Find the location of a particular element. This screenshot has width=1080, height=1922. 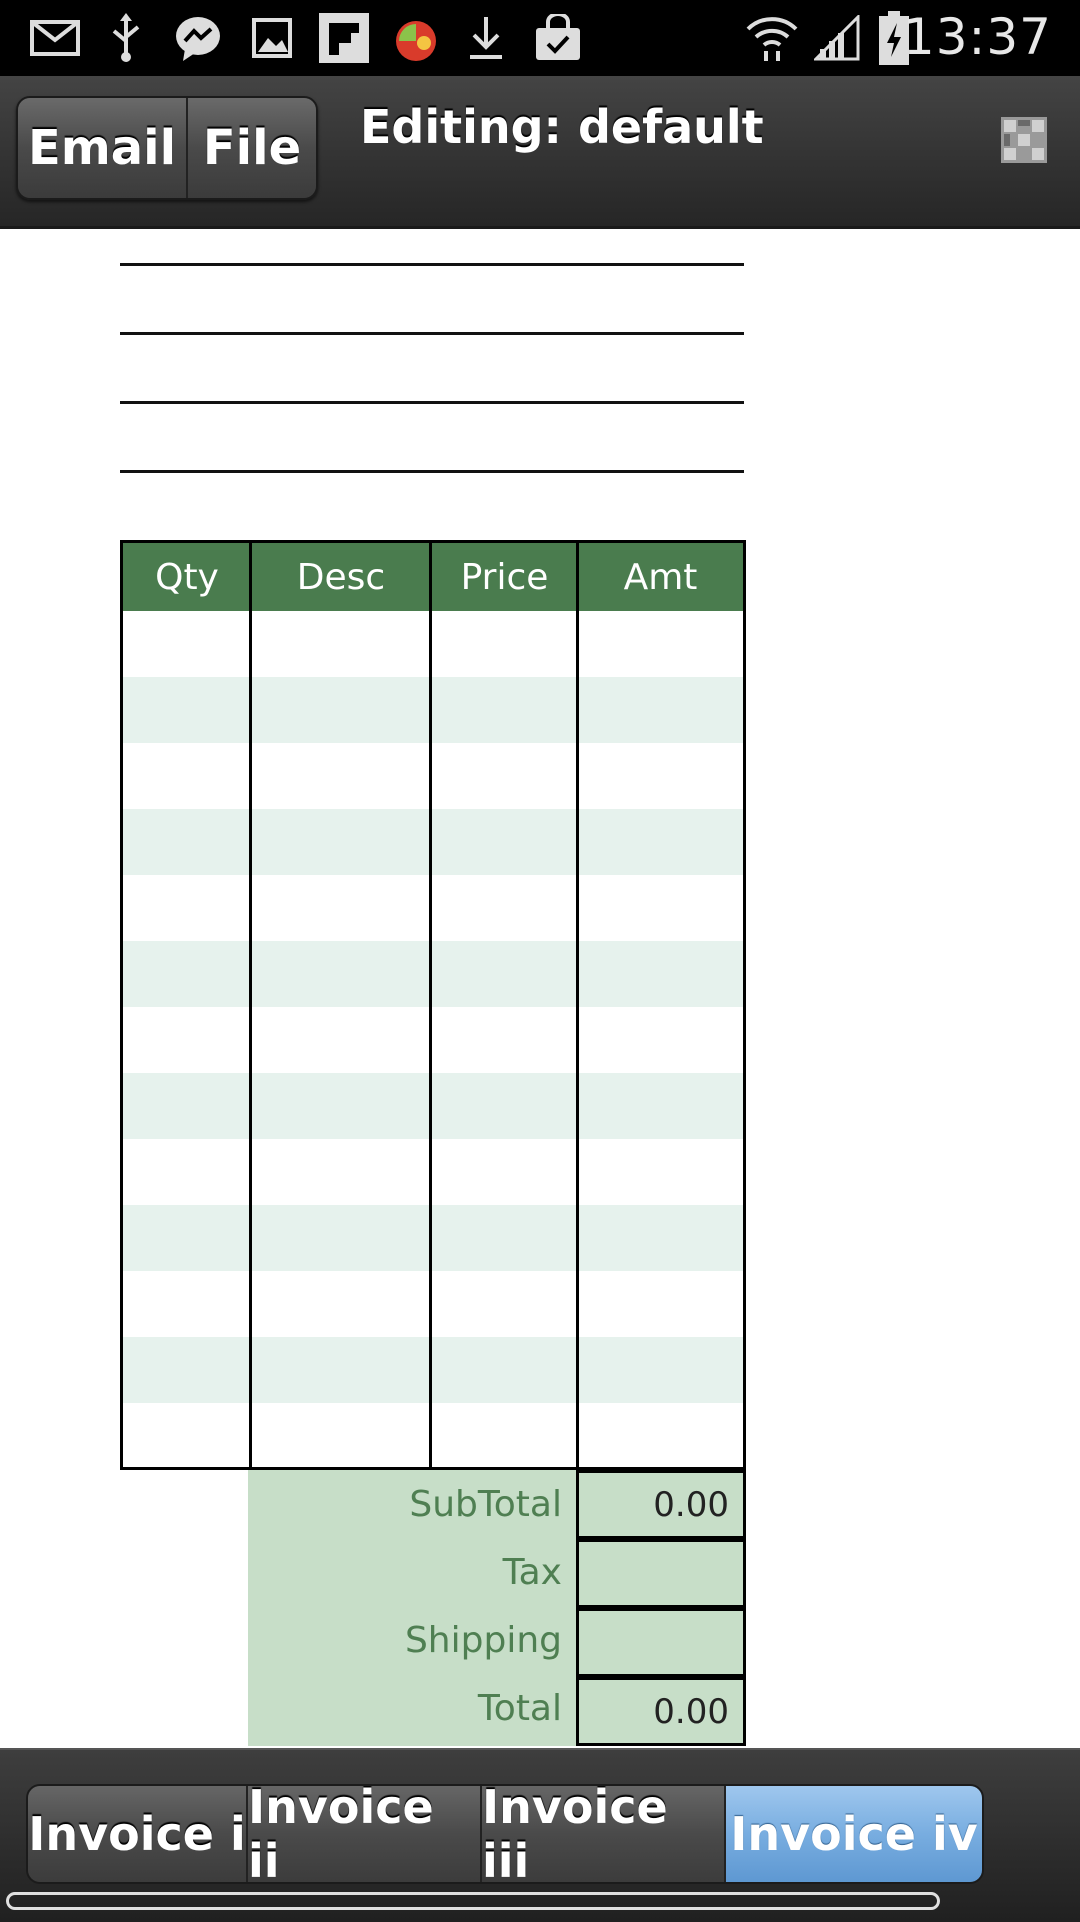

usb-icon is located at coordinates (126, 37).